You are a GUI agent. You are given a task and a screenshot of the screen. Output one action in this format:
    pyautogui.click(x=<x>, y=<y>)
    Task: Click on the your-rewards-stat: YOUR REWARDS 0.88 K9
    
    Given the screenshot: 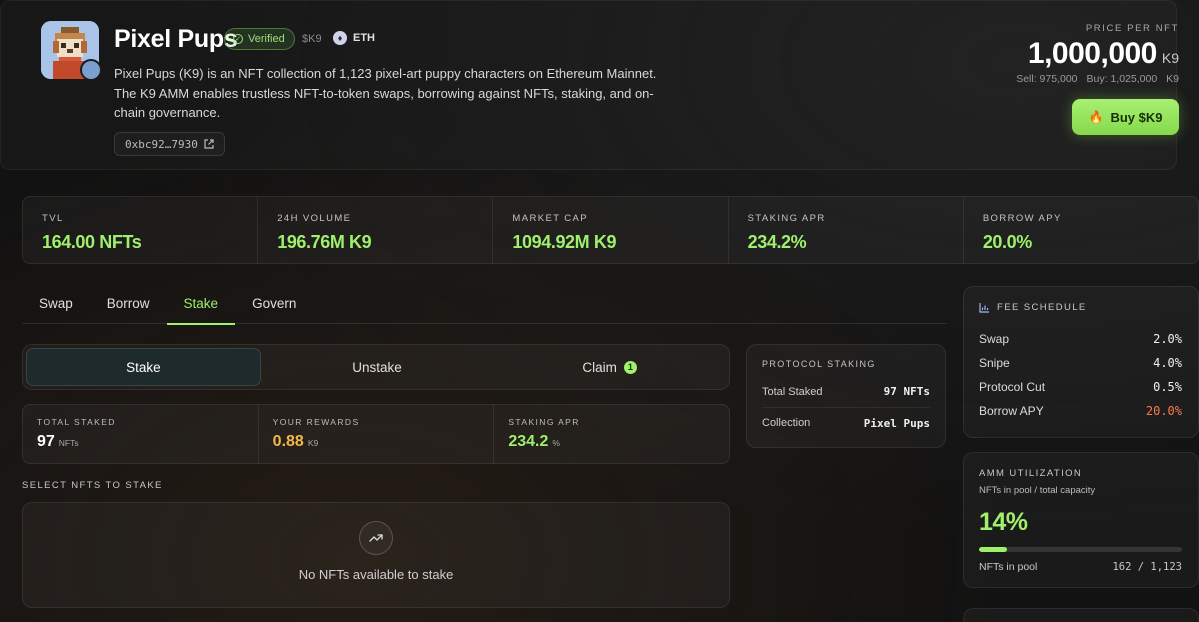 What is the action you would take?
    pyautogui.click(x=377, y=434)
    